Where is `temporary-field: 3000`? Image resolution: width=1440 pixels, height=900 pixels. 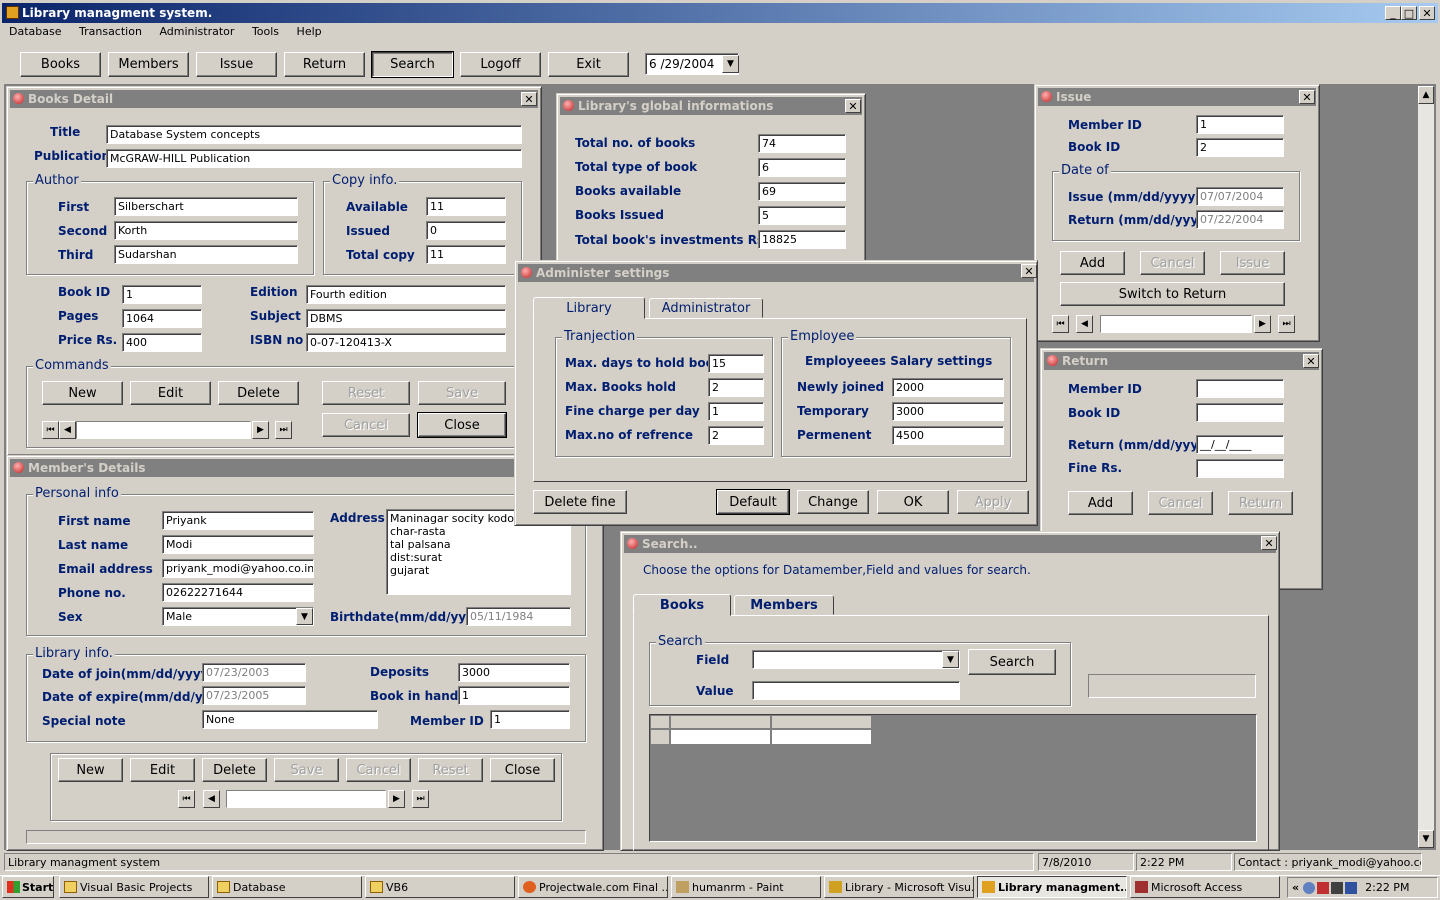 temporary-field: 3000 is located at coordinates (948, 411).